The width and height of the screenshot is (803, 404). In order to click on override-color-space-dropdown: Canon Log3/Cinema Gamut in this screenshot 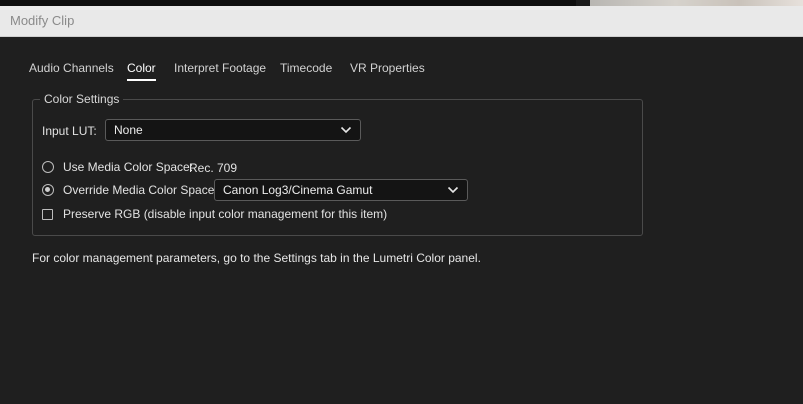, I will do `click(341, 190)`.